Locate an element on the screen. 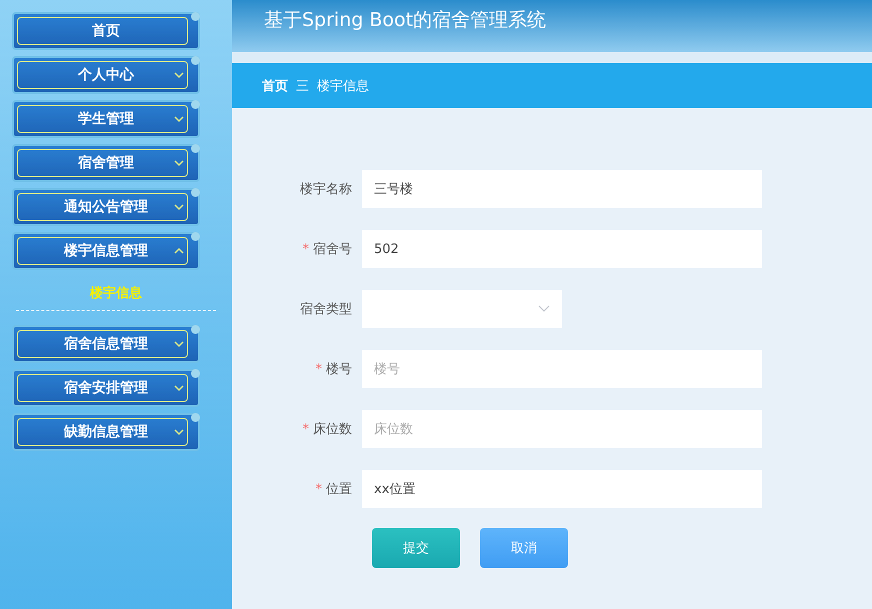  field-label: * 楼号 is located at coordinates (333, 369).